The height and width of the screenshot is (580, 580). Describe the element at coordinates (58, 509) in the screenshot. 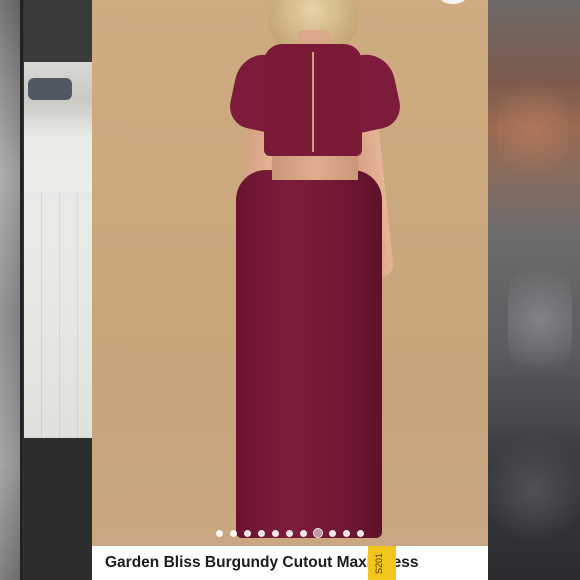

I see `previous-card-footer` at that location.